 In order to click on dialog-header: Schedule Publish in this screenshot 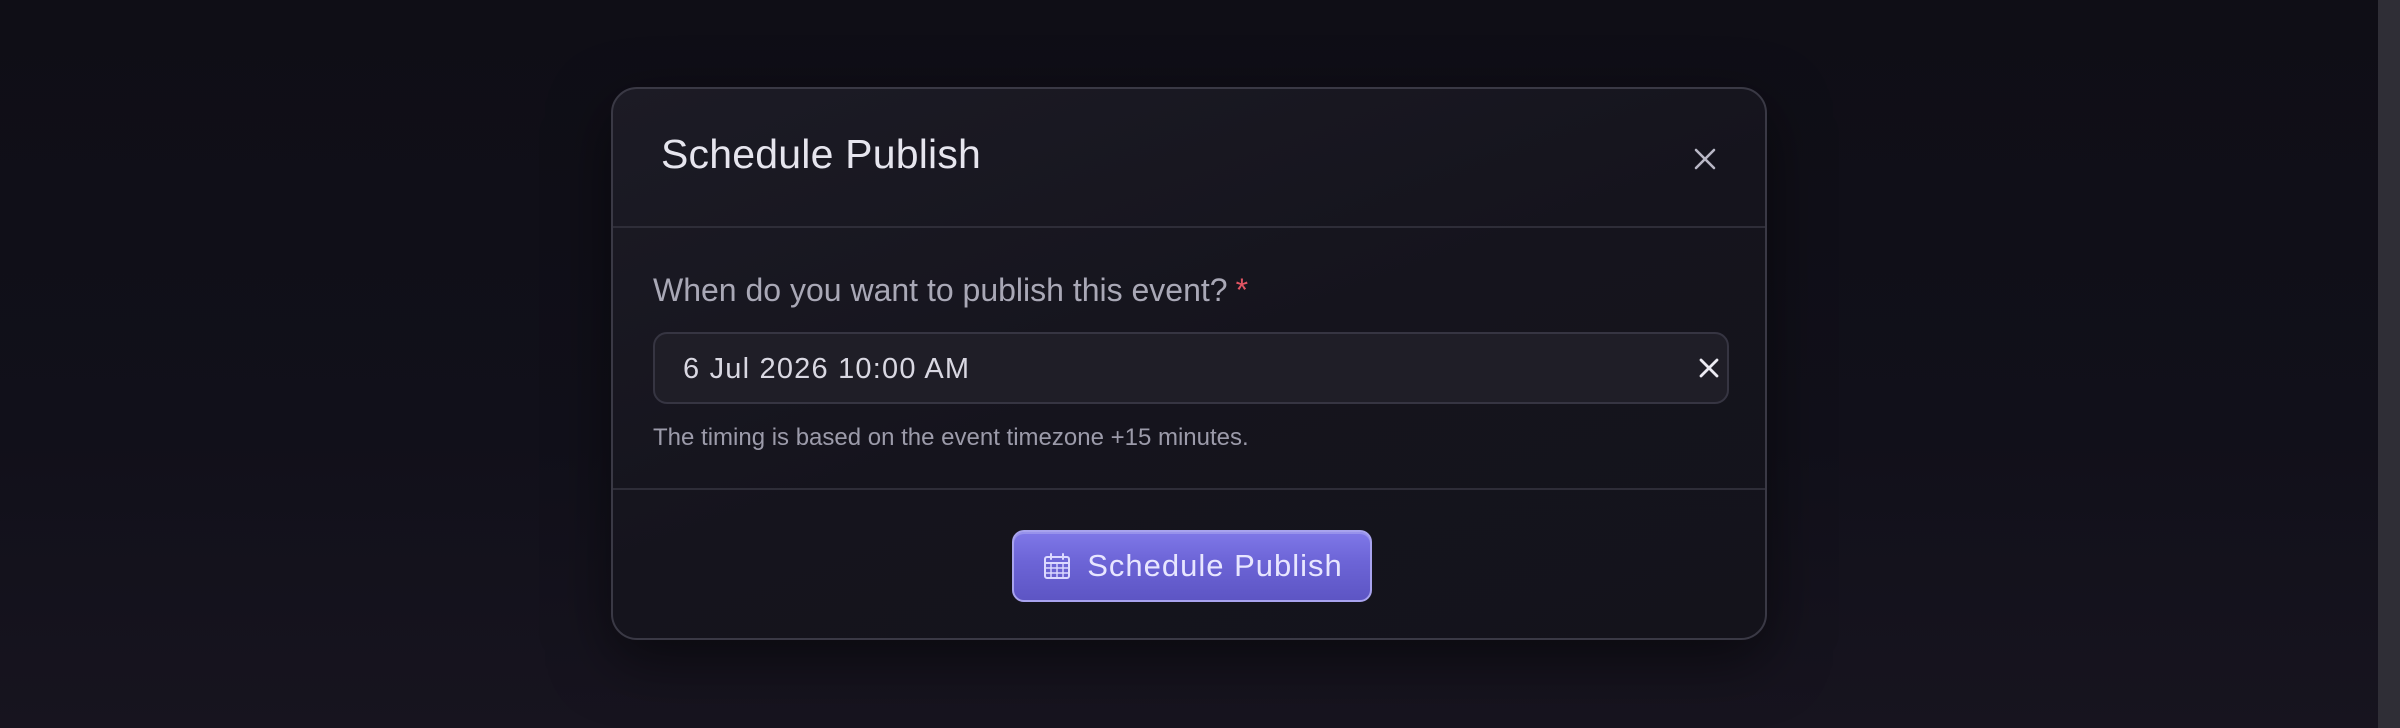, I will do `click(1189, 158)`.